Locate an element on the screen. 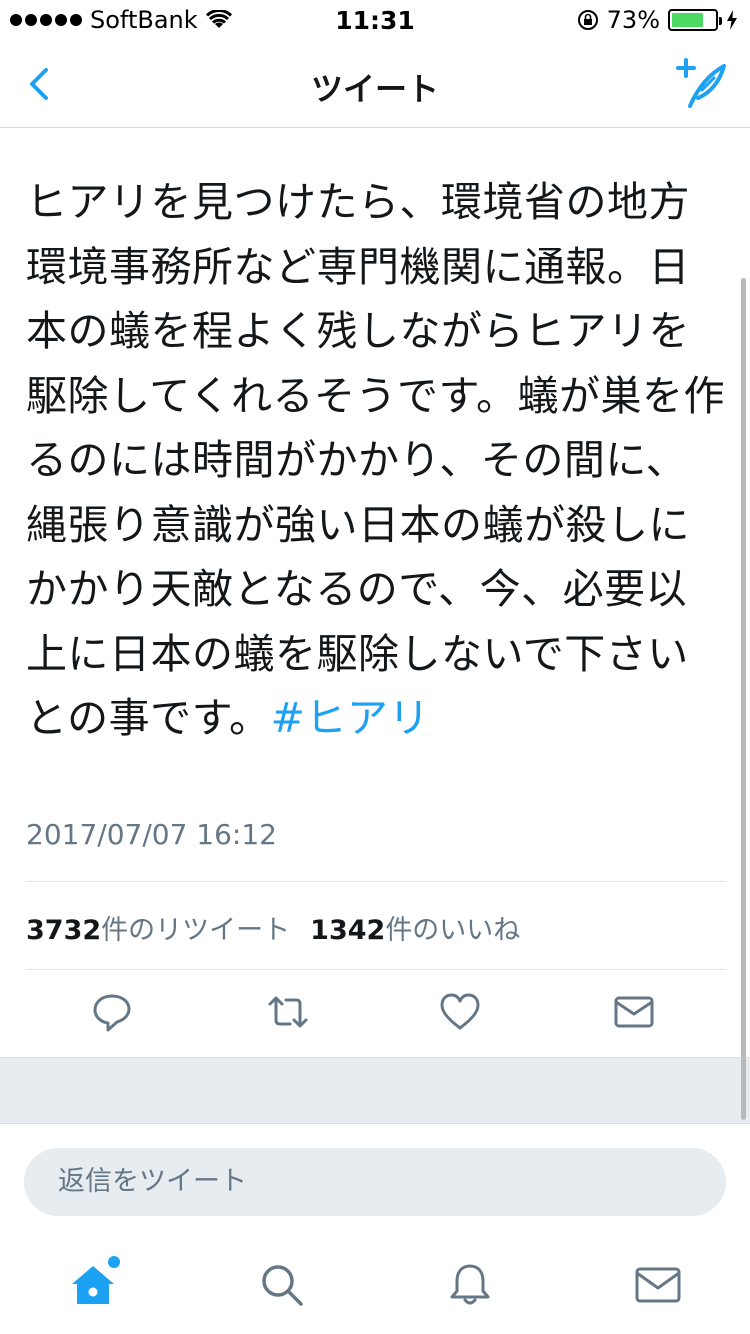 The height and width of the screenshot is (1334, 750). tab-notifications is located at coordinates (470, 1285).